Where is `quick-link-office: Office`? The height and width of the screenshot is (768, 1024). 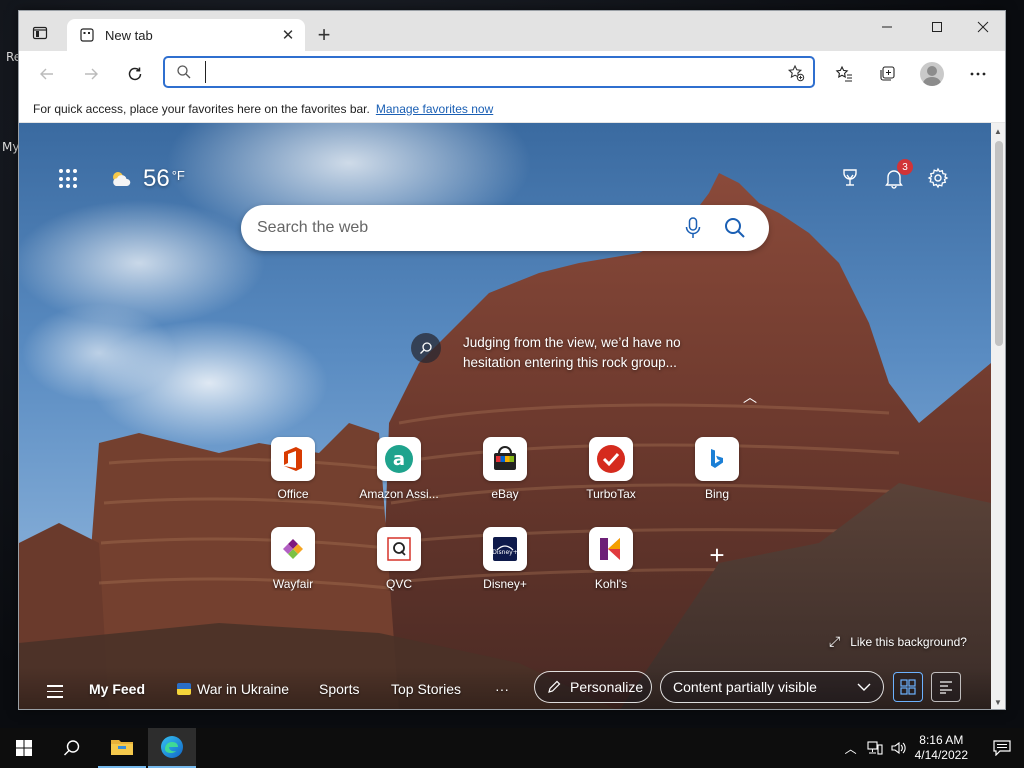 quick-link-office: Office is located at coordinates (293, 477).